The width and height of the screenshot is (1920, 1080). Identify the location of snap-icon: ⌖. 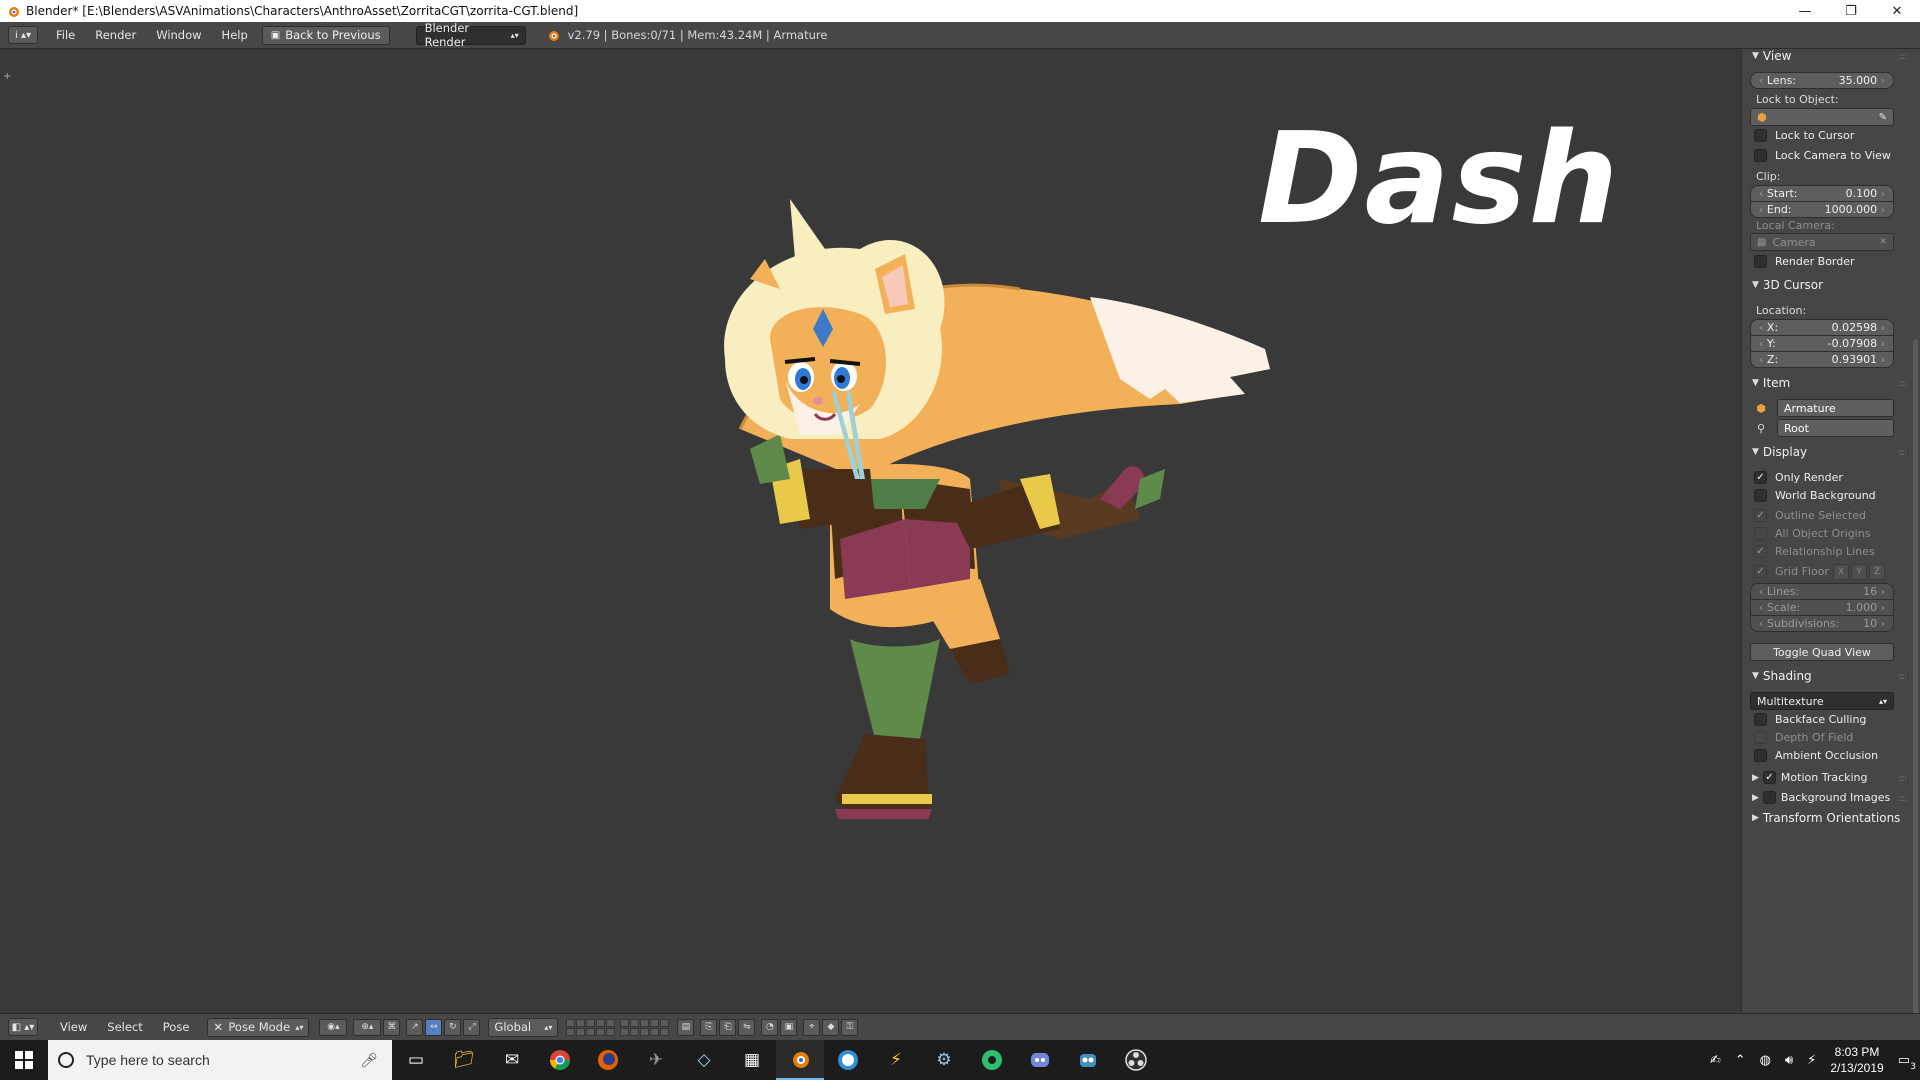
(812, 1027).